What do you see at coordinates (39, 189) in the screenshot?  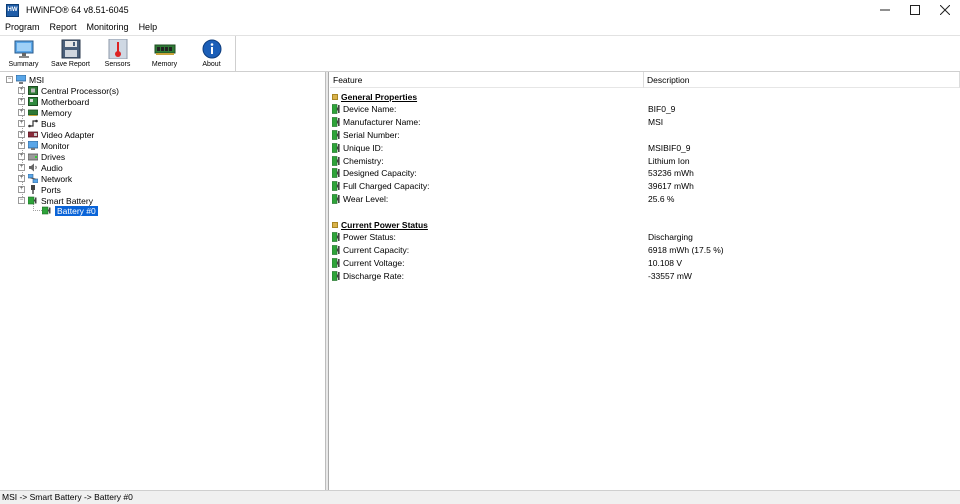 I see `tree-item-ports: + Ports` at bounding box center [39, 189].